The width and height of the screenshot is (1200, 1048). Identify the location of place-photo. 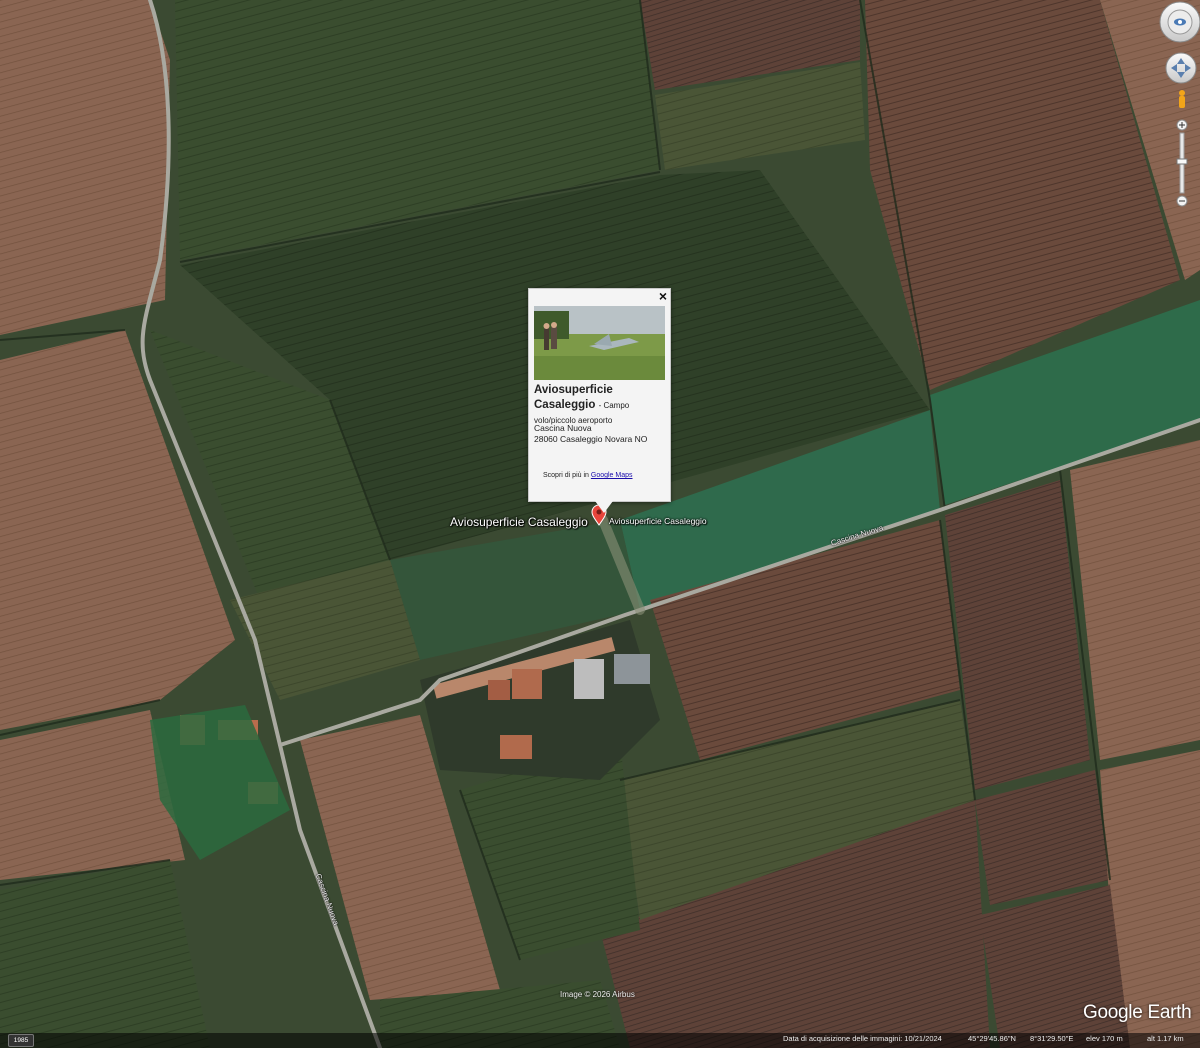
(599, 343).